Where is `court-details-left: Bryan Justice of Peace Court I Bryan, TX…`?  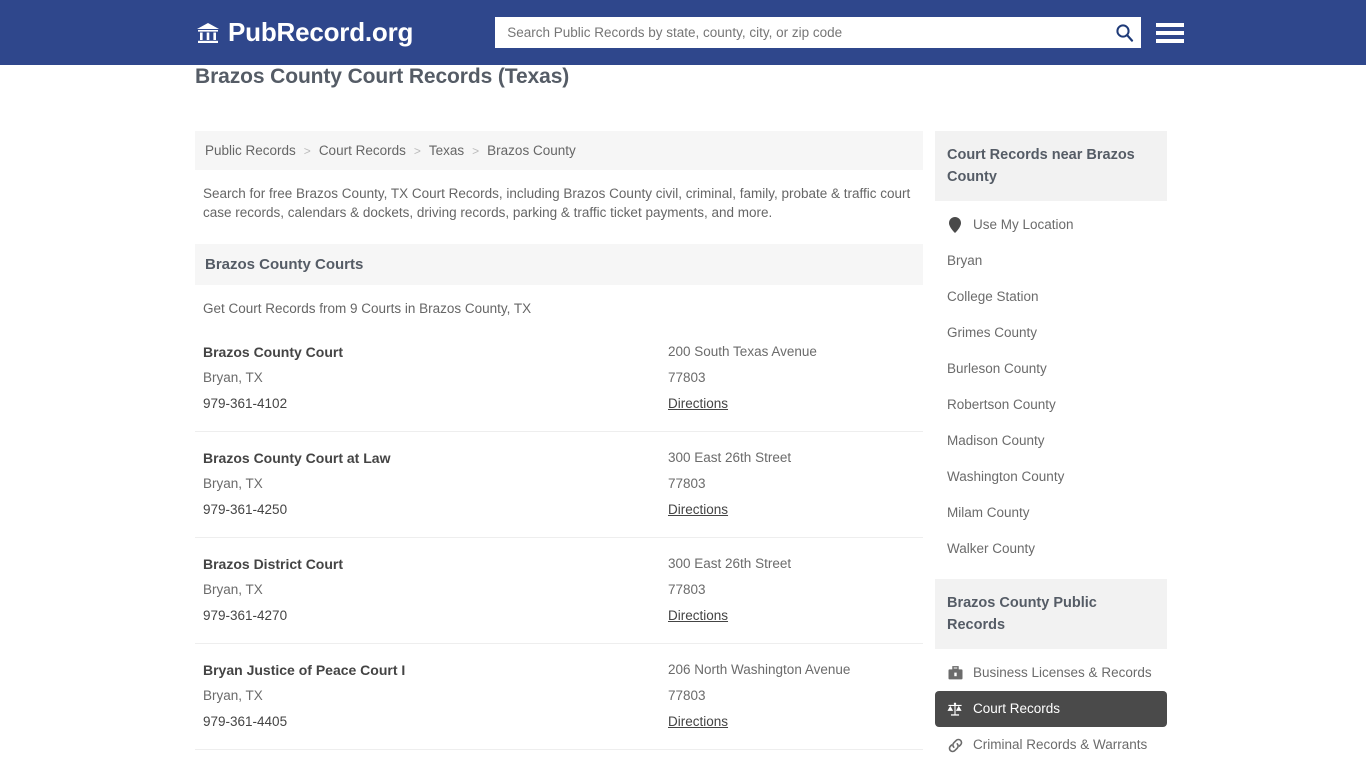 court-details-left: Bryan Justice of Peace Court I Bryan, TX… is located at coordinates (435, 696).